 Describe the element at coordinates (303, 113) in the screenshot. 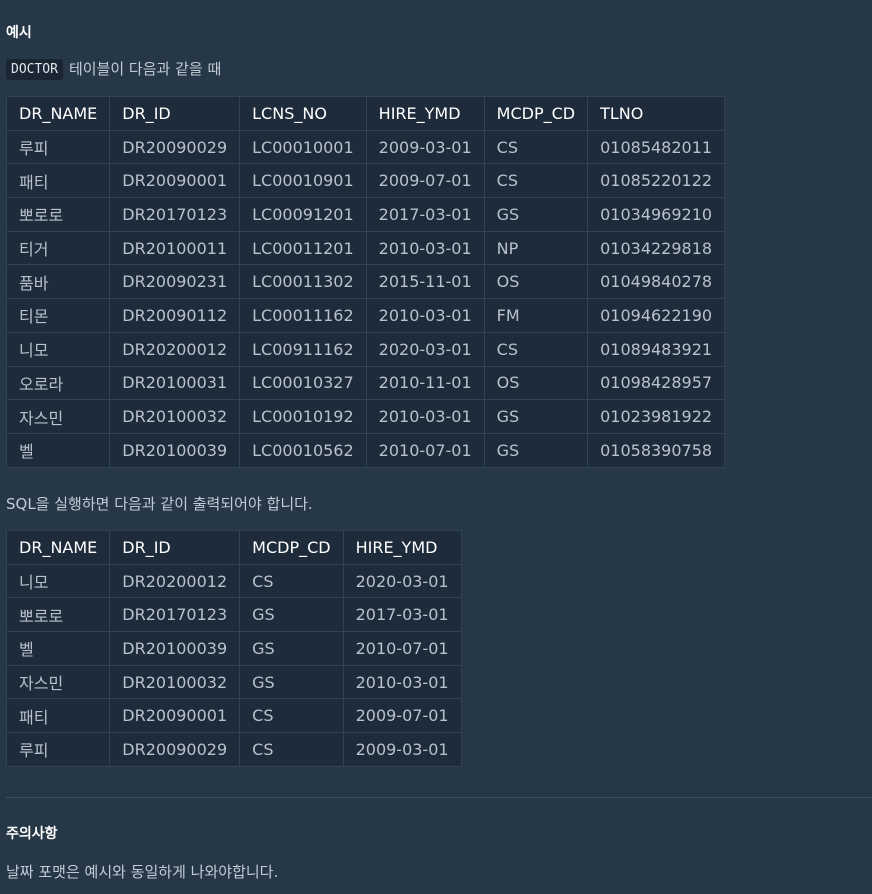

I see `column-header: LCNS_NO` at that location.